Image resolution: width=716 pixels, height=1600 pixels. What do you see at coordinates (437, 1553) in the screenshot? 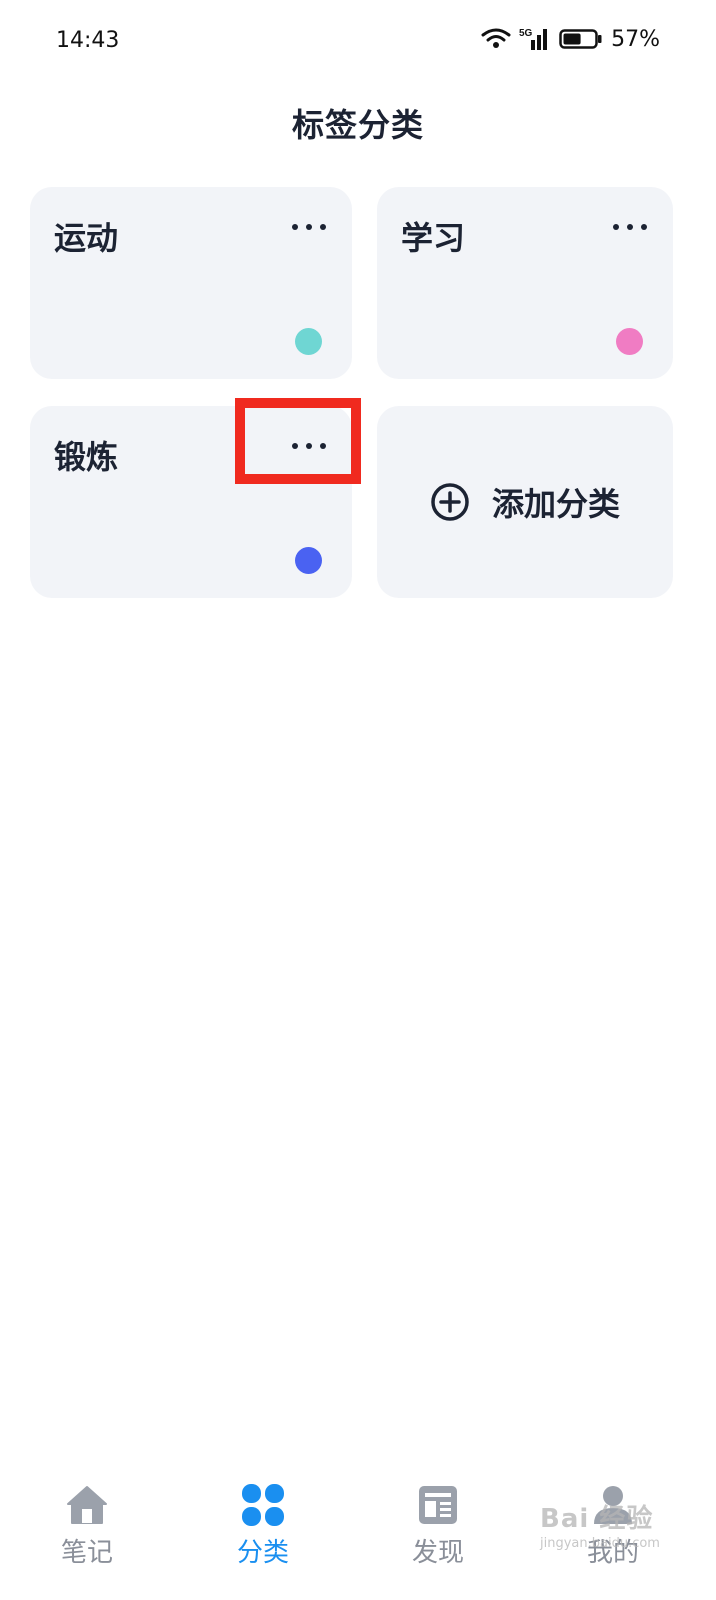
I see `tab-label: 发现` at bounding box center [437, 1553].